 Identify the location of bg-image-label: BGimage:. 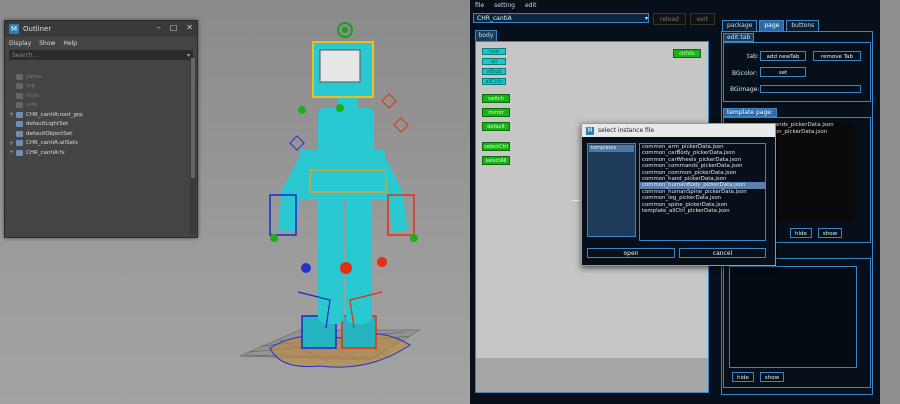
(745, 89).